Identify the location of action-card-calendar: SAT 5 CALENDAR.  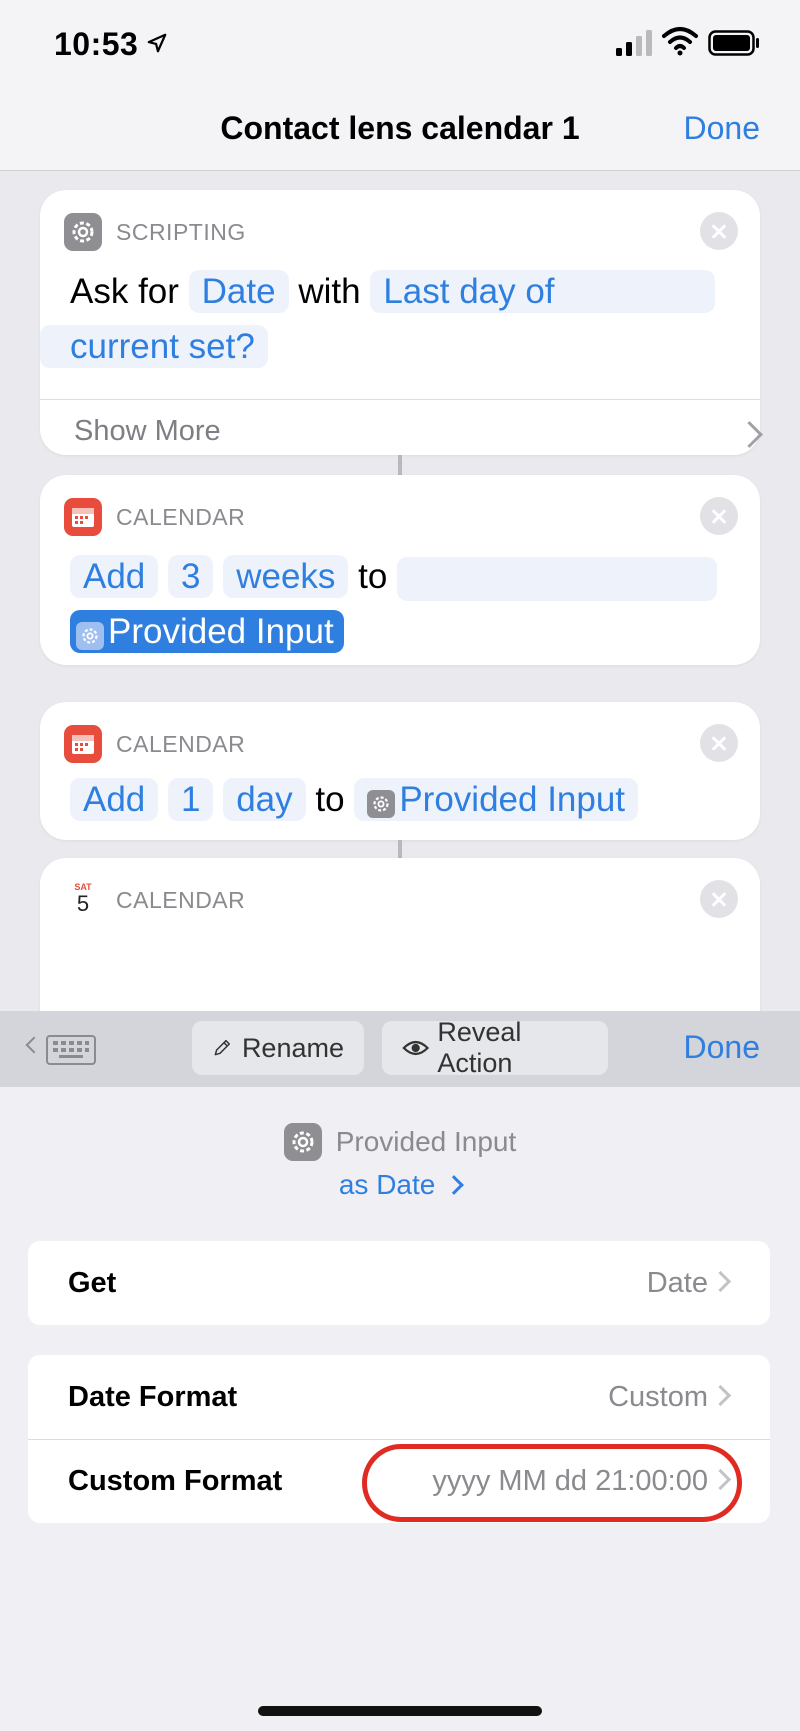
(400, 934).